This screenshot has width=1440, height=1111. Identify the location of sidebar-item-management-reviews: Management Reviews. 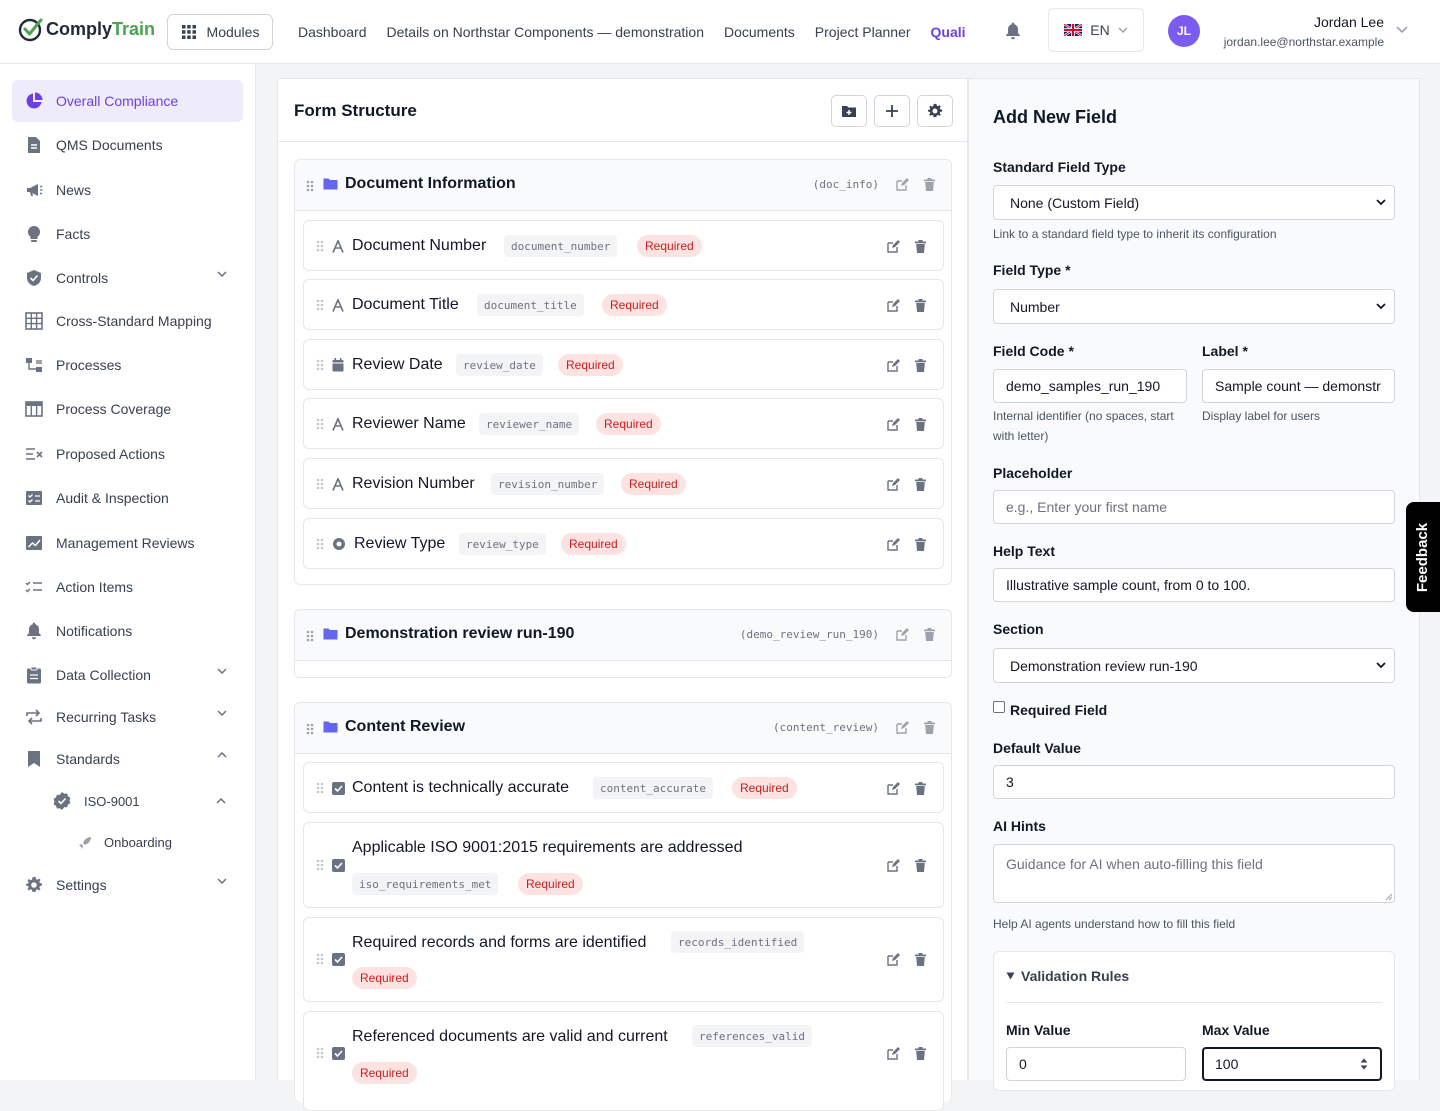
(127, 543).